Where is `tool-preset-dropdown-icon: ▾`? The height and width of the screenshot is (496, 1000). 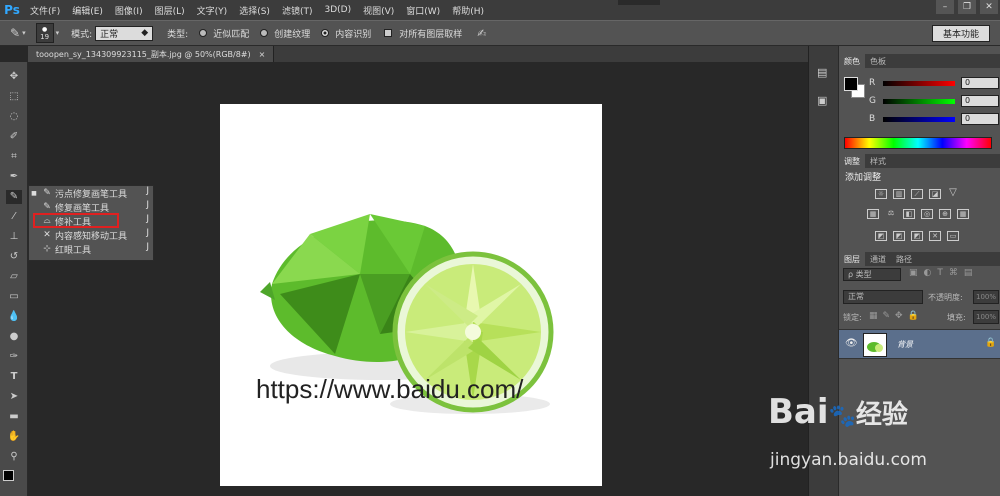 tool-preset-dropdown-icon: ▾ is located at coordinates (24, 33).